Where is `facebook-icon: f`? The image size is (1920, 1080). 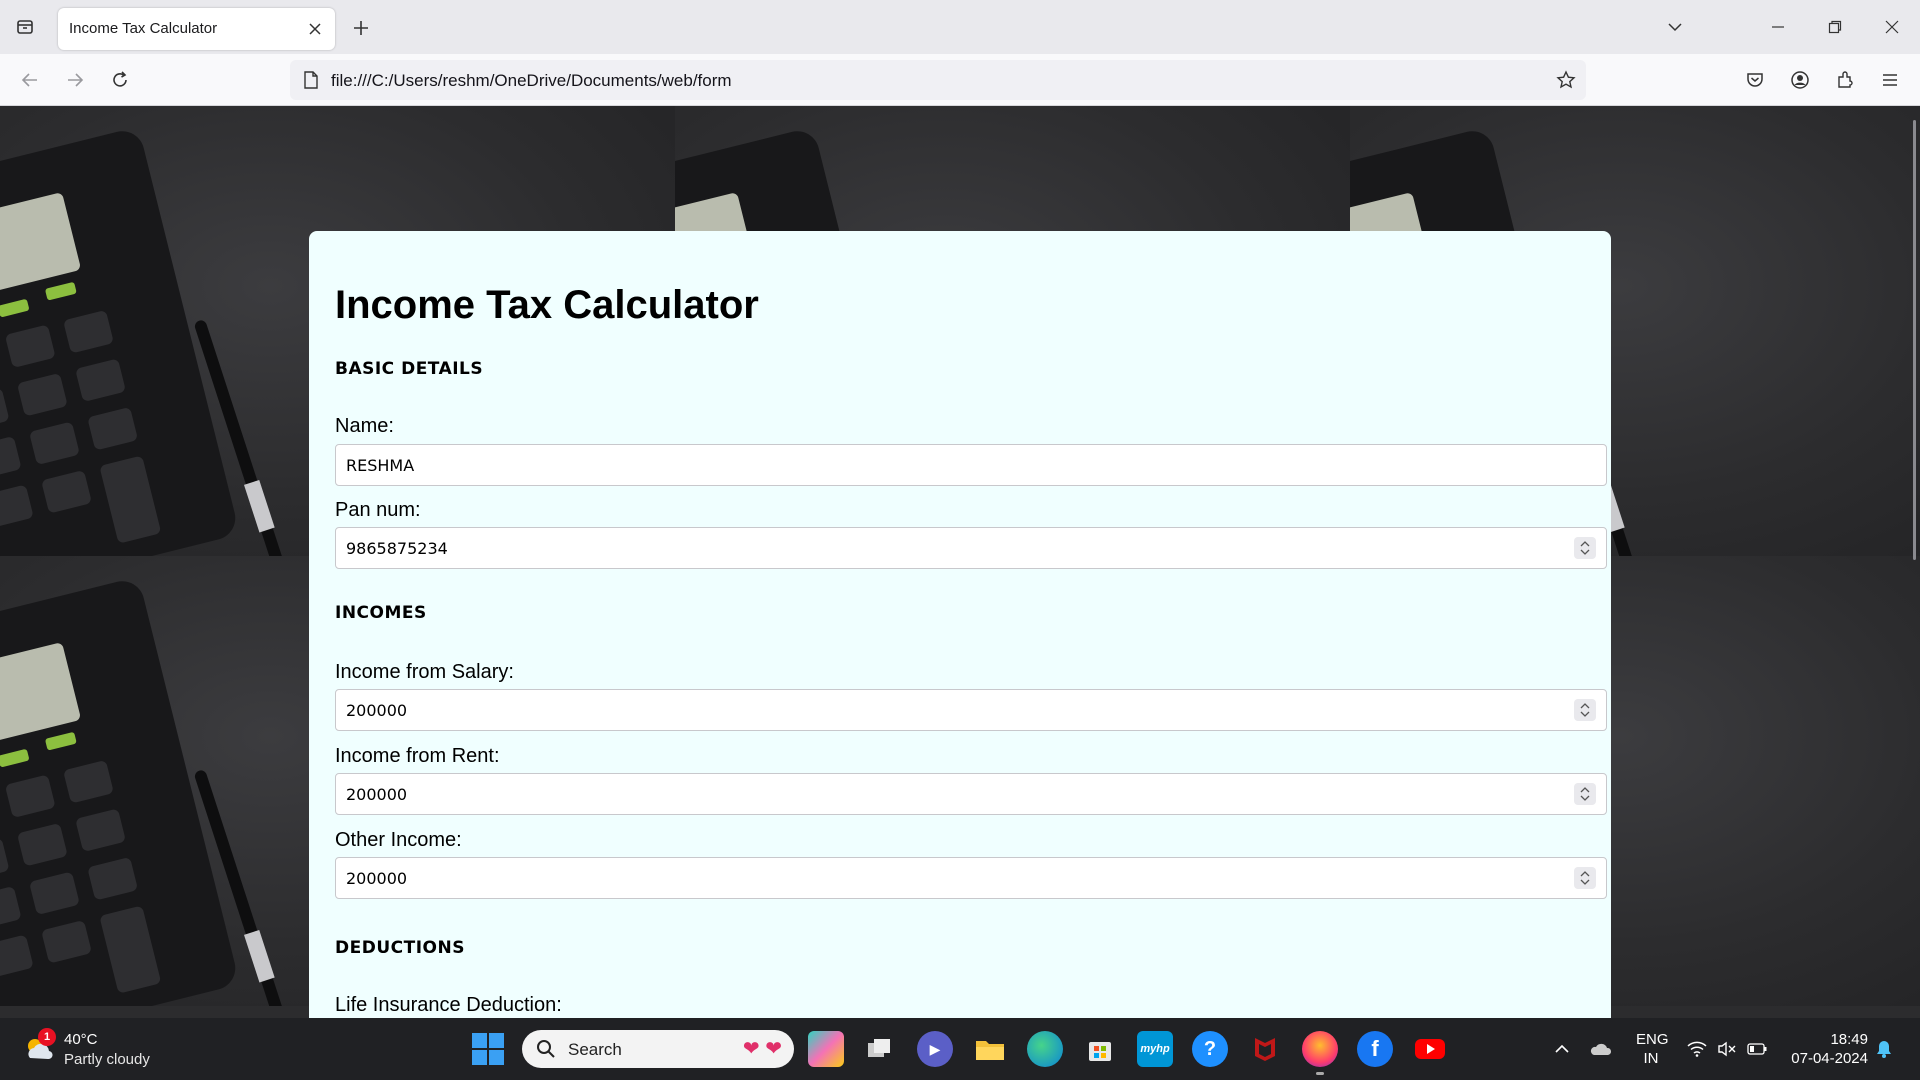 facebook-icon: f is located at coordinates (1375, 1049).